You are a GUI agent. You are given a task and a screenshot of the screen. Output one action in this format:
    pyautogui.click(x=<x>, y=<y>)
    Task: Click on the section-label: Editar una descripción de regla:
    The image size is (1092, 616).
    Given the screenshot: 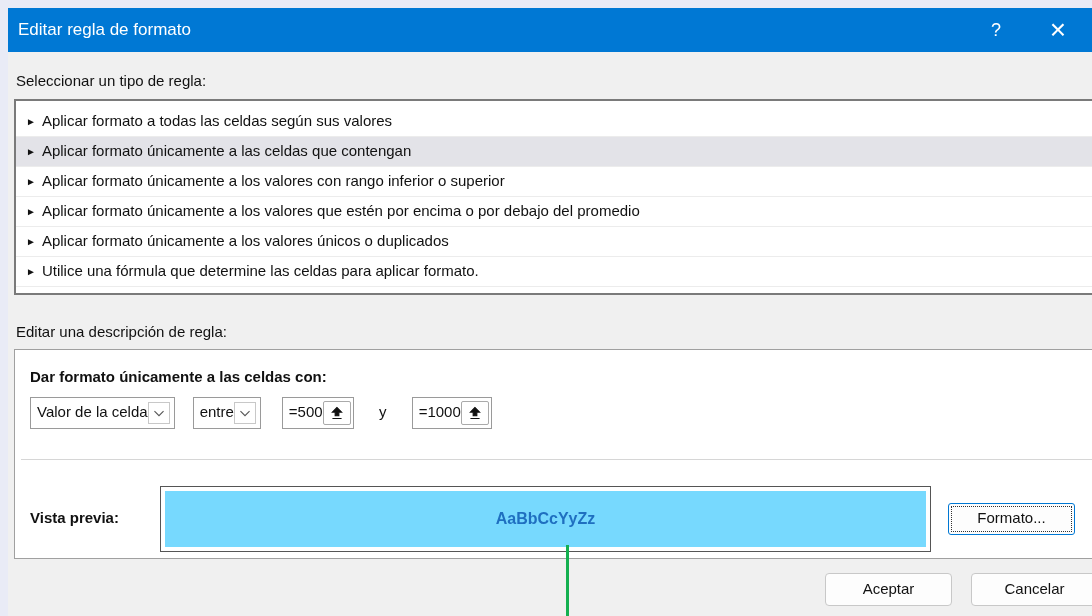 What is the action you would take?
    pyautogui.click(x=121, y=331)
    